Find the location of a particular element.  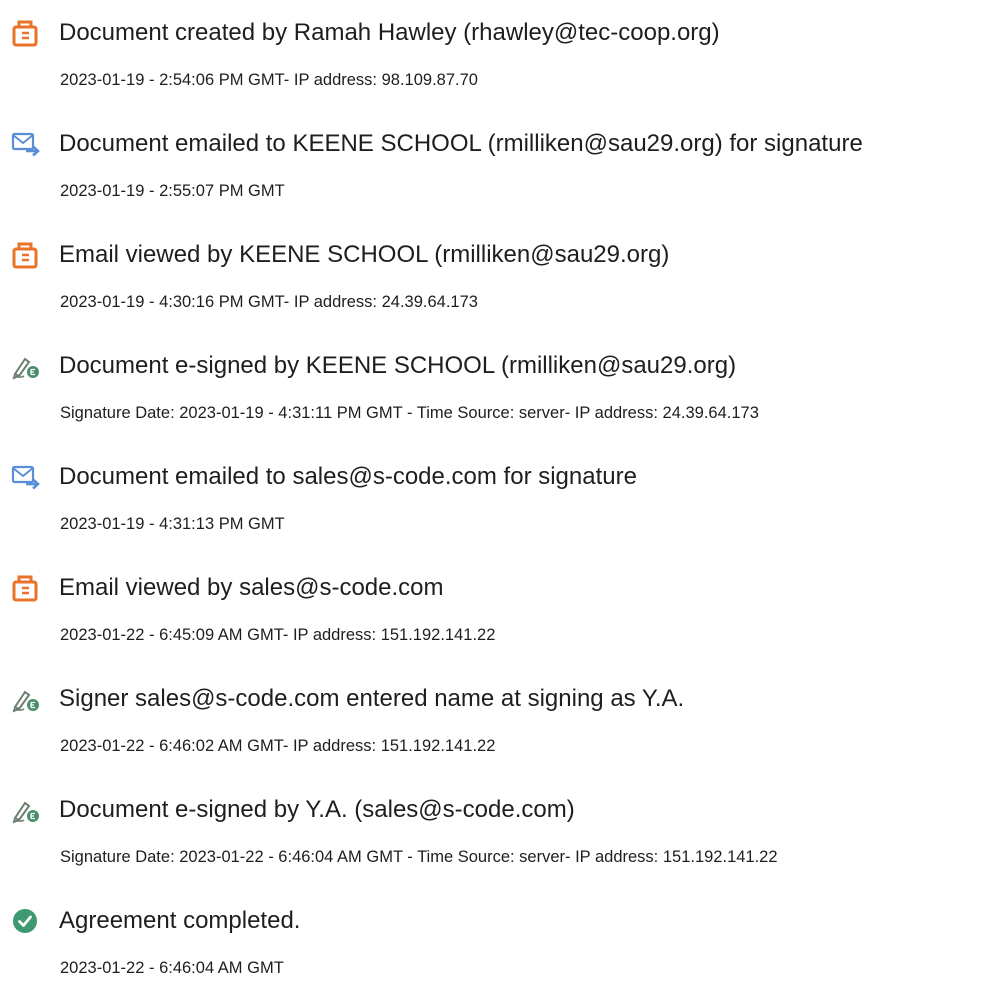

event-detail: 2023-01-19 - 2:55:07 PM GMT is located at coordinates (172, 191).